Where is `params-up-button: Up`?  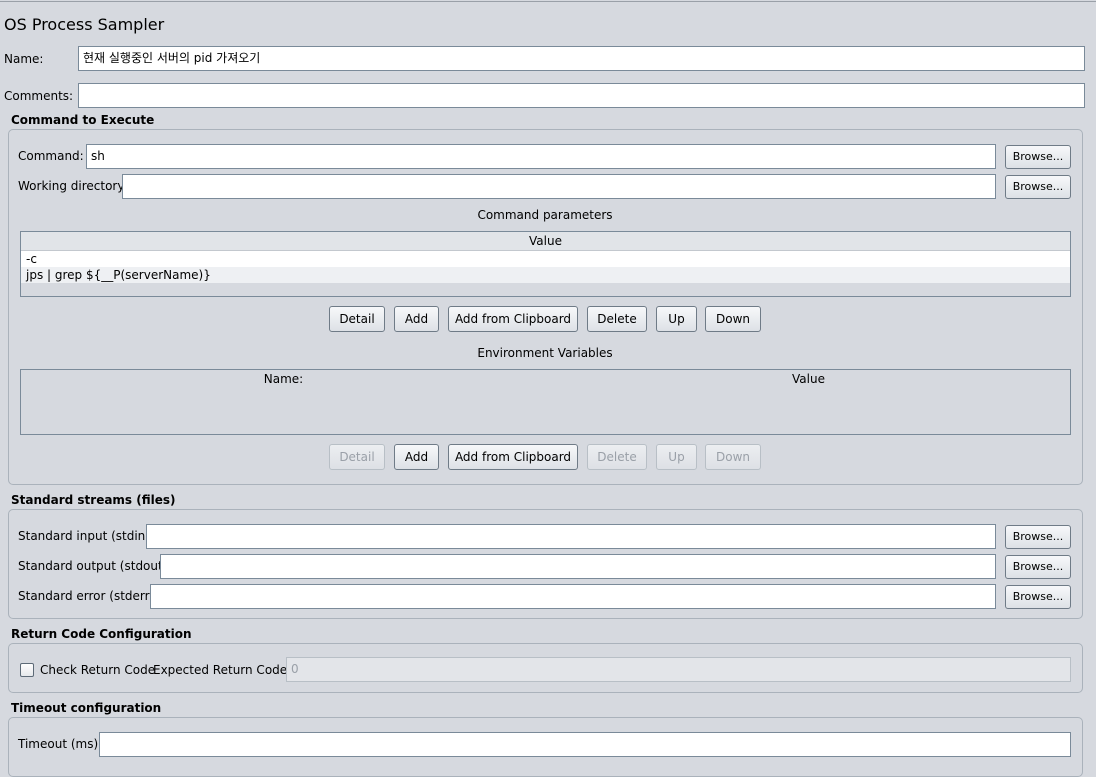 params-up-button: Up is located at coordinates (676, 319).